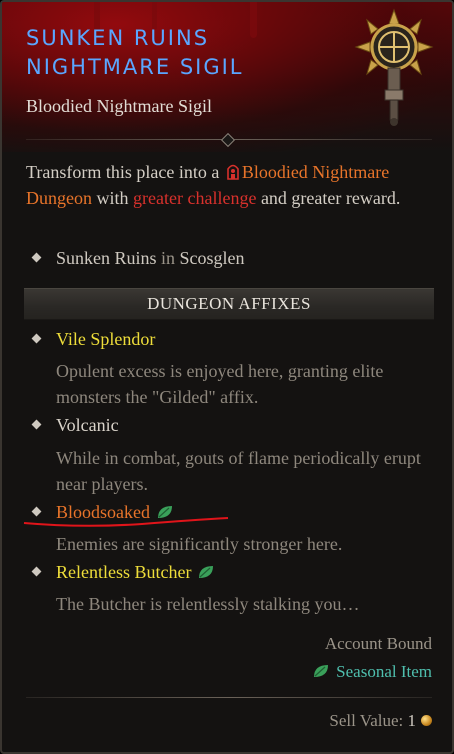 The image size is (454, 754). I want to click on account-bound-label: Account Bound, so click(378, 643).